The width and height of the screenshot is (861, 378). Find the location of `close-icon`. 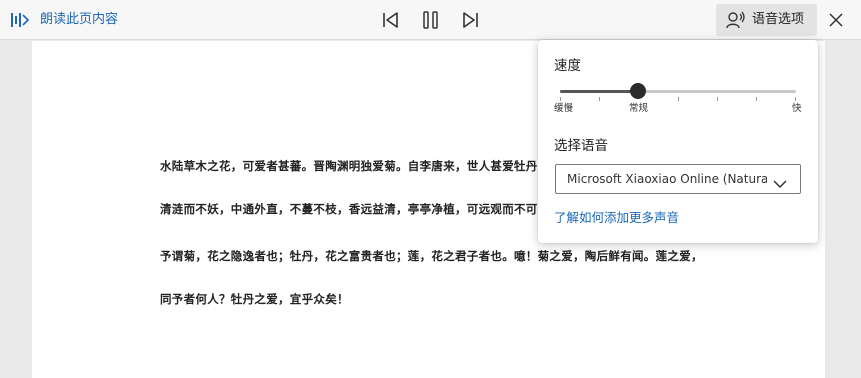

close-icon is located at coordinates (836, 20).